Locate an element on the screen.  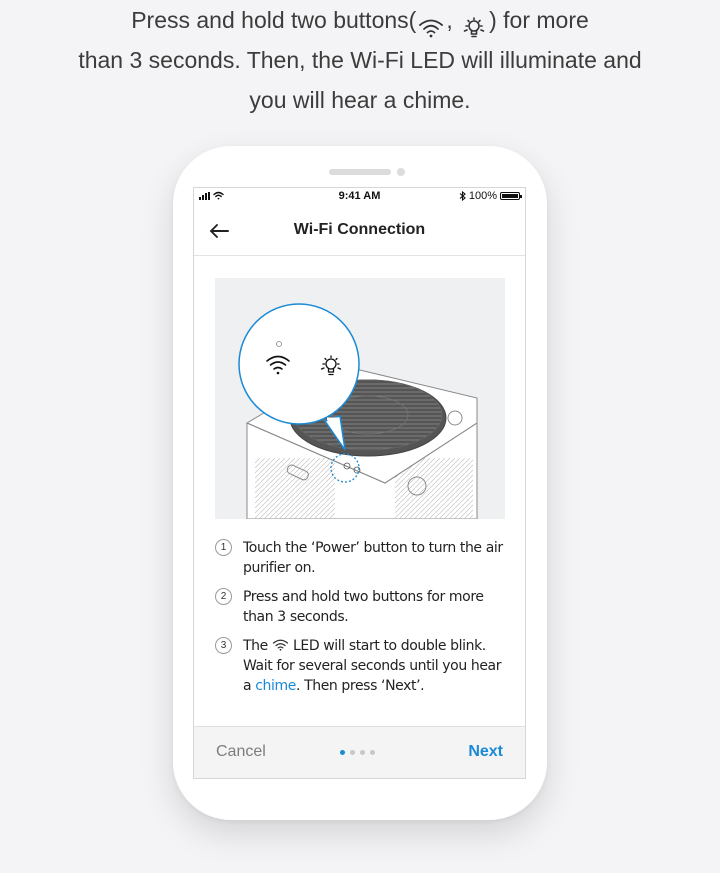
bluetooth-icon is located at coordinates (462, 196).